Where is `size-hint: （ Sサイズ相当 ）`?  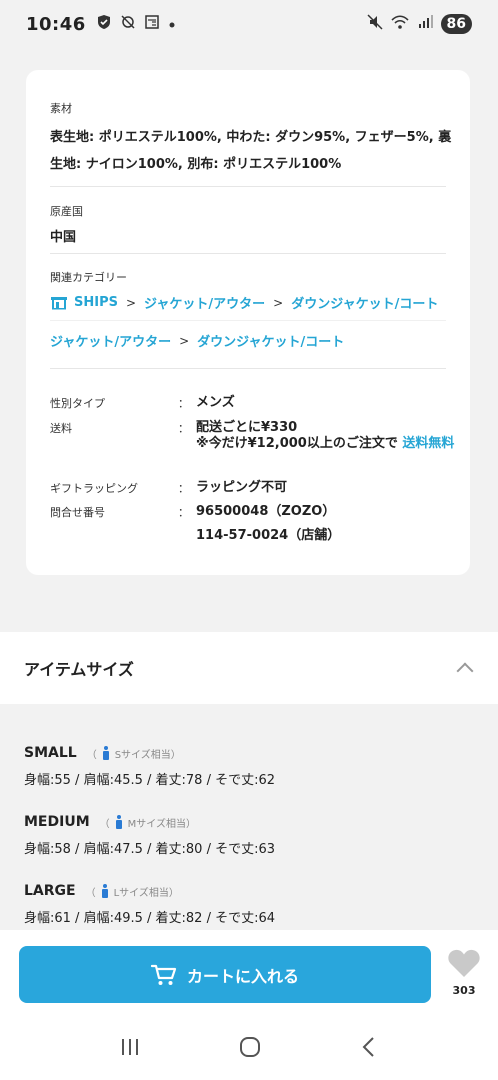 size-hint: （ Sサイズ相当 ） is located at coordinates (134, 753).